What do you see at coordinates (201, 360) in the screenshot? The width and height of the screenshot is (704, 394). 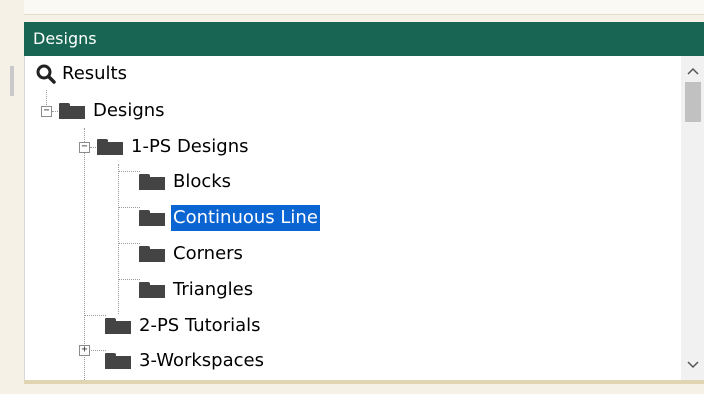 I see `tree-item-label: 3-Workspaces` at bounding box center [201, 360].